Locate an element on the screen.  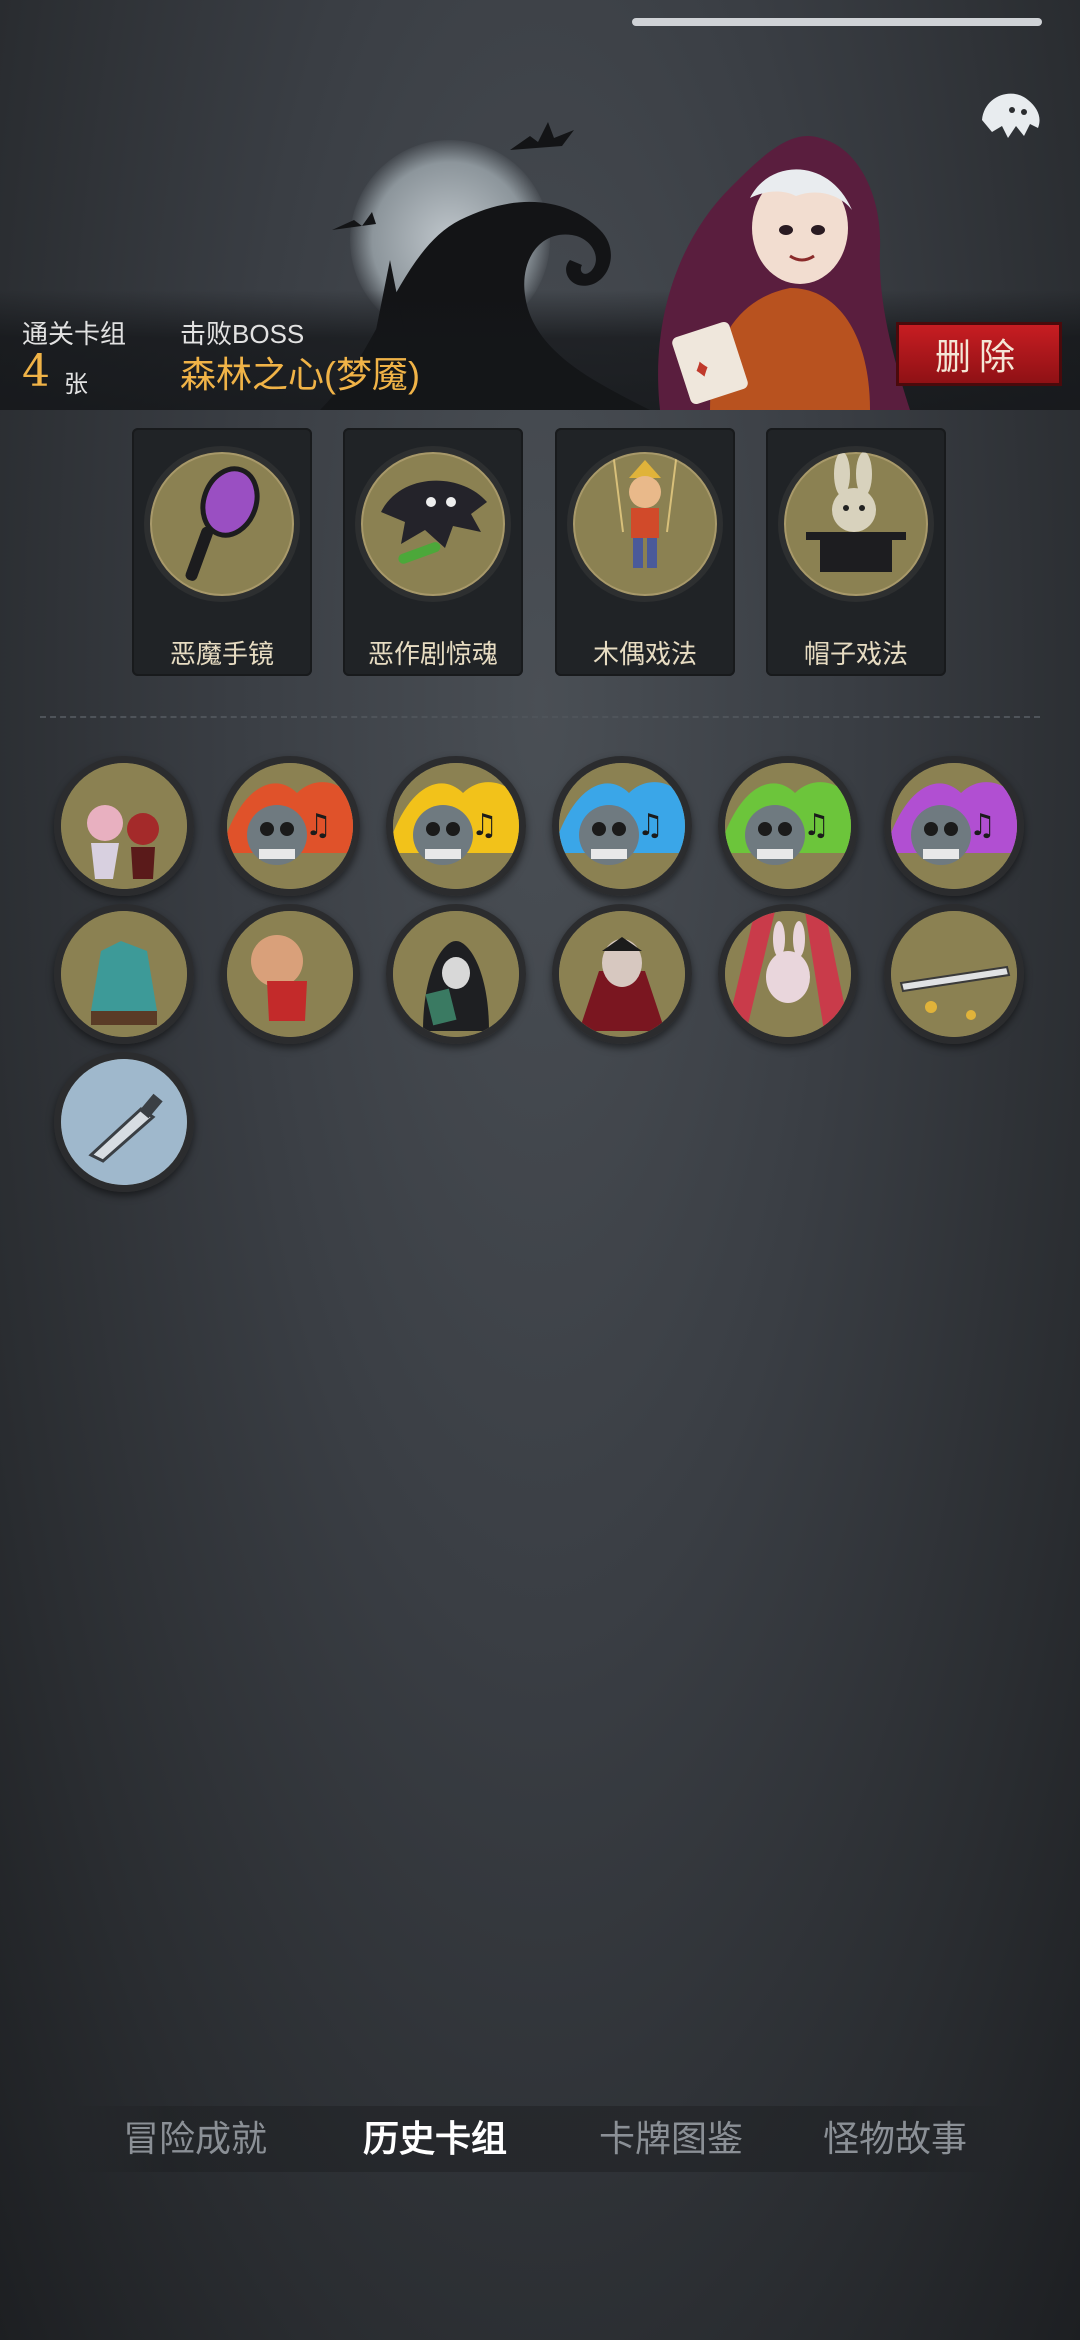
relic-card: 恶作剧惊魂 is located at coordinates (433, 552).